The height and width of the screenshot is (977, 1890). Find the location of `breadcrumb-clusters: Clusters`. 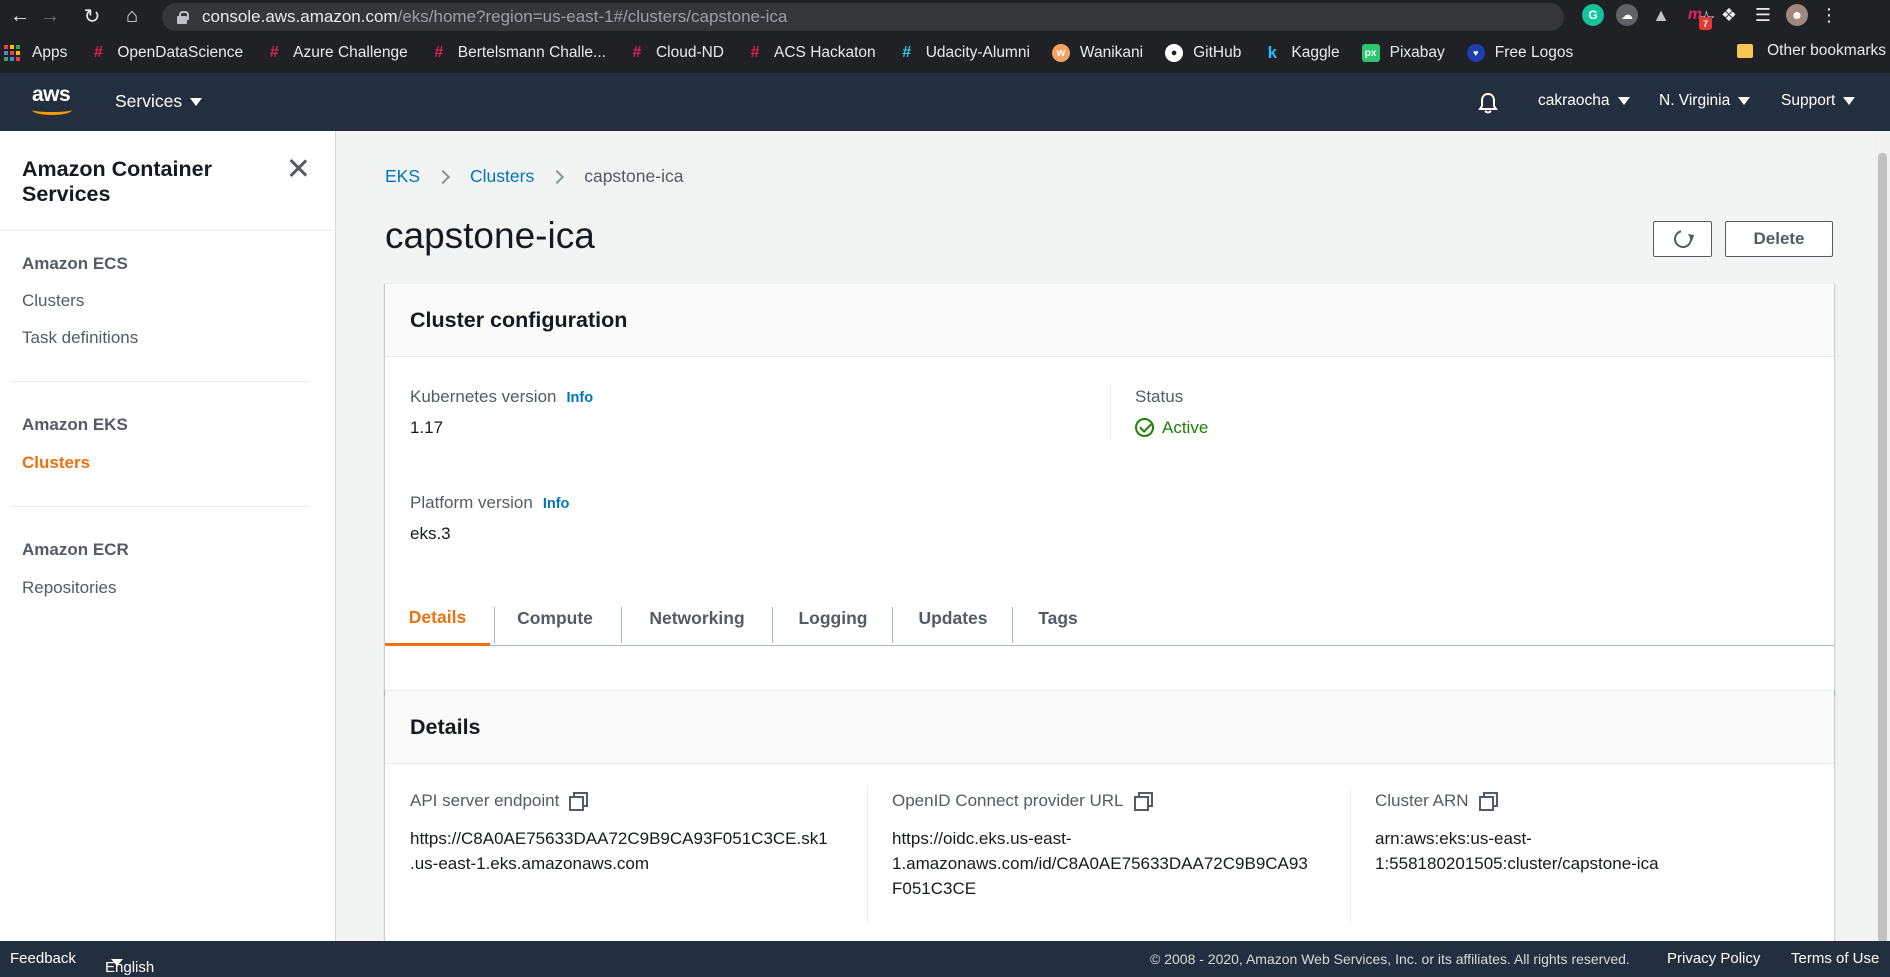

breadcrumb-clusters: Clusters is located at coordinates (502, 176).